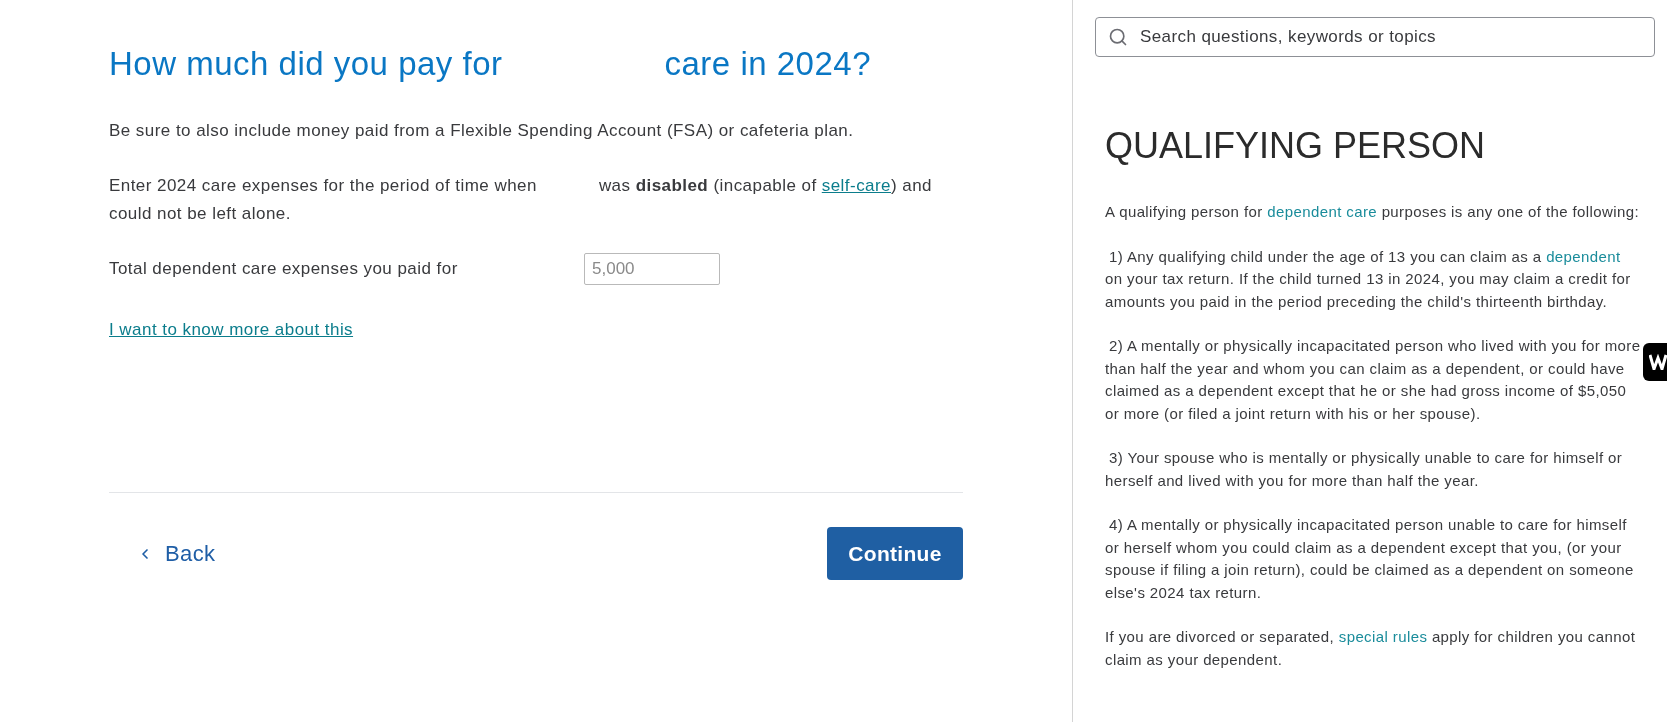  I want to click on logo-icon, so click(1658, 362).